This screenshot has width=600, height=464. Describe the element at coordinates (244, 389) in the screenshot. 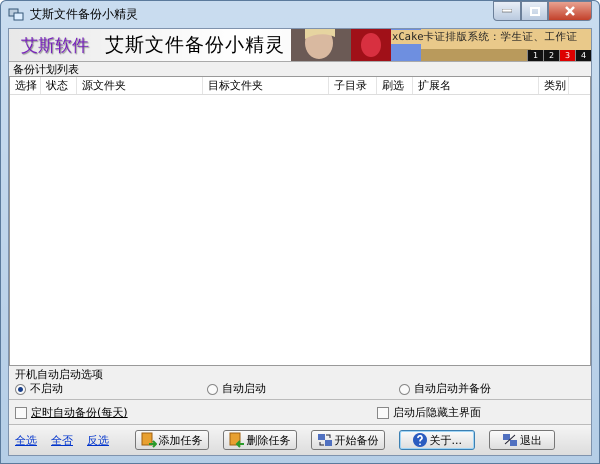

I see `radio-label: 自动启动` at that location.